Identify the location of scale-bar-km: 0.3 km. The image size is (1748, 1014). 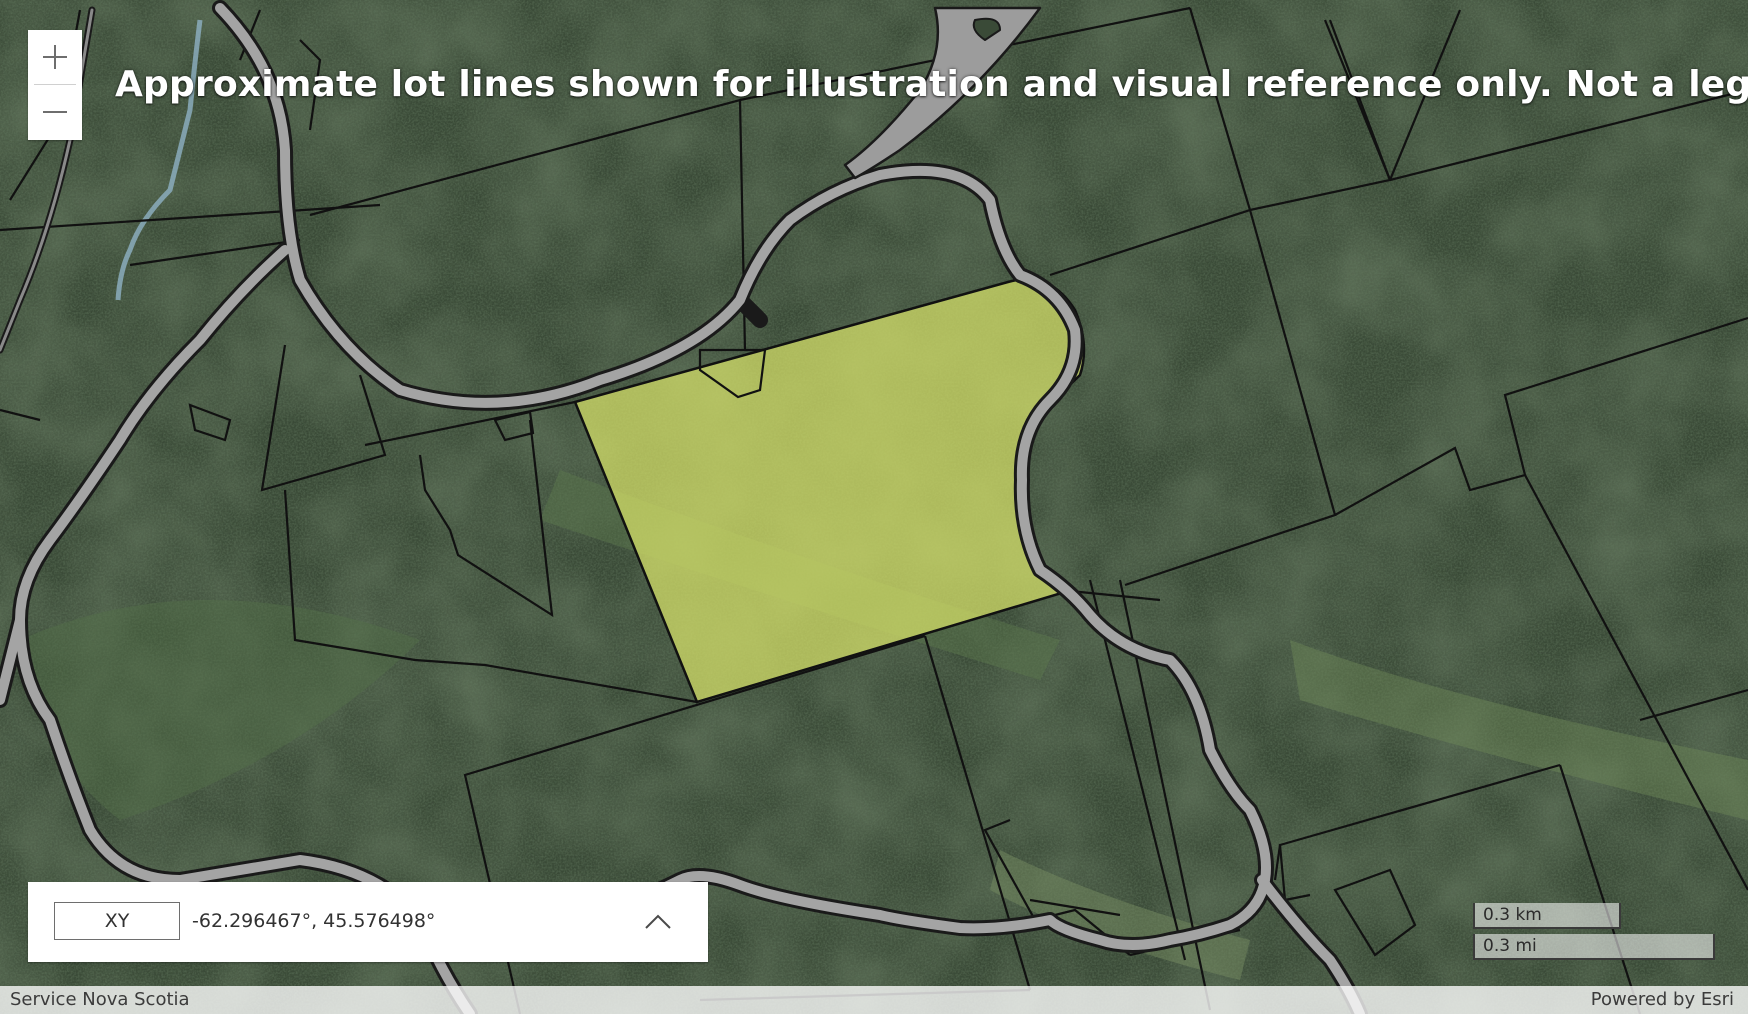
(1547, 916).